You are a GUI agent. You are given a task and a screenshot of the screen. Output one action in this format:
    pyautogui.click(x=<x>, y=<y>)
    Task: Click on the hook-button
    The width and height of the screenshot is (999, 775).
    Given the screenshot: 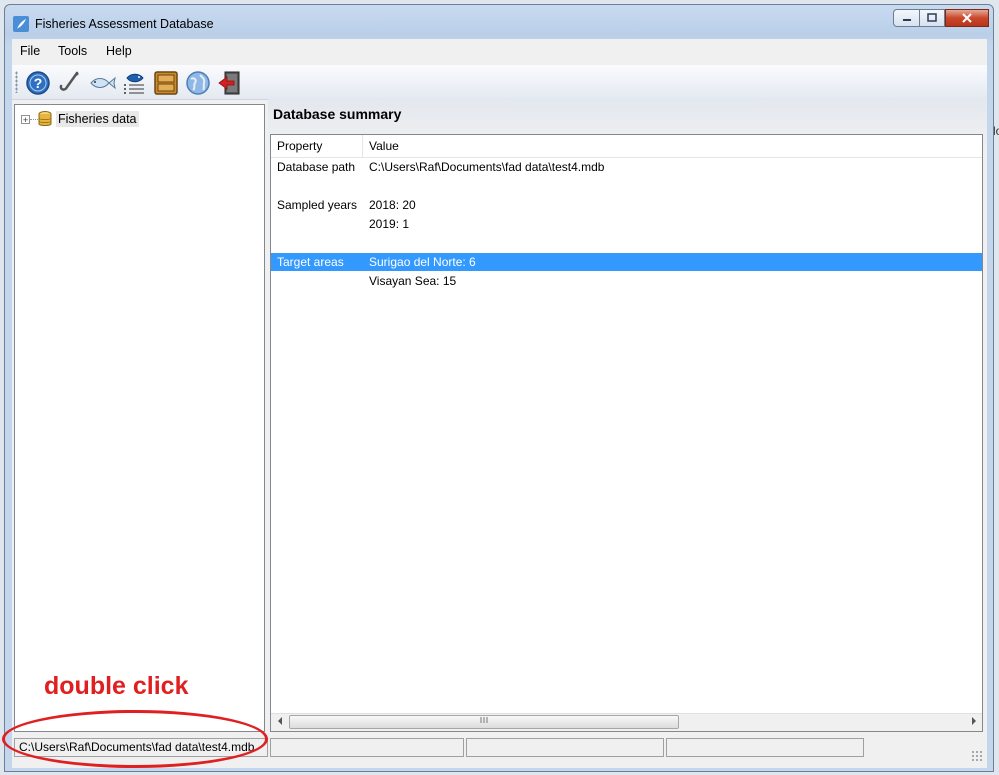 What is the action you would take?
    pyautogui.click(x=70, y=83)
    